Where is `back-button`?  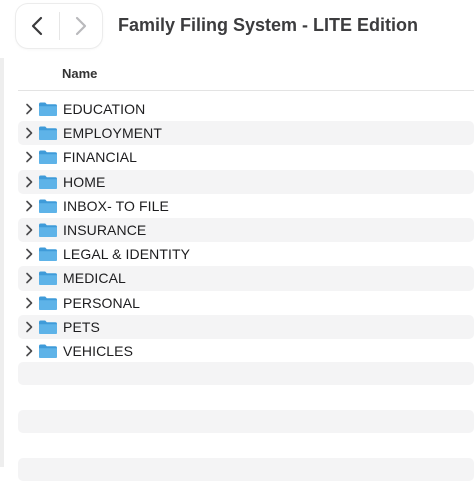 back-button is located at coordinates (37, 26).